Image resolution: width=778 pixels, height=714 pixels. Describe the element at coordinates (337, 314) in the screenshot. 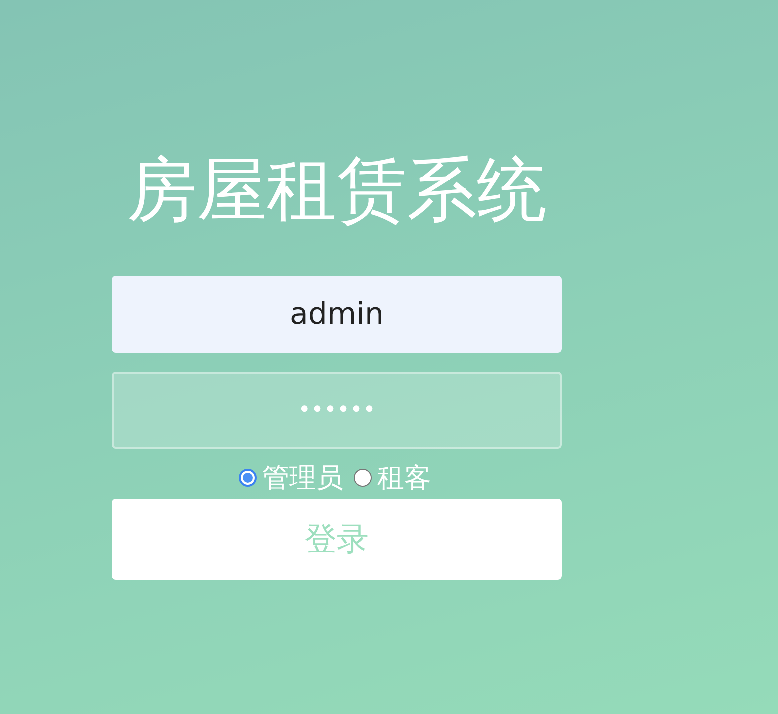

I see `username-field: admin` at that location.